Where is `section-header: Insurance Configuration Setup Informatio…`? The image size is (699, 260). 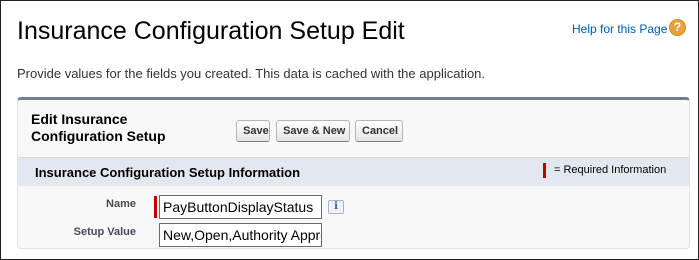
section-header: Insurance Configuration Setup Informatio… is located at coordinates (353, 171).